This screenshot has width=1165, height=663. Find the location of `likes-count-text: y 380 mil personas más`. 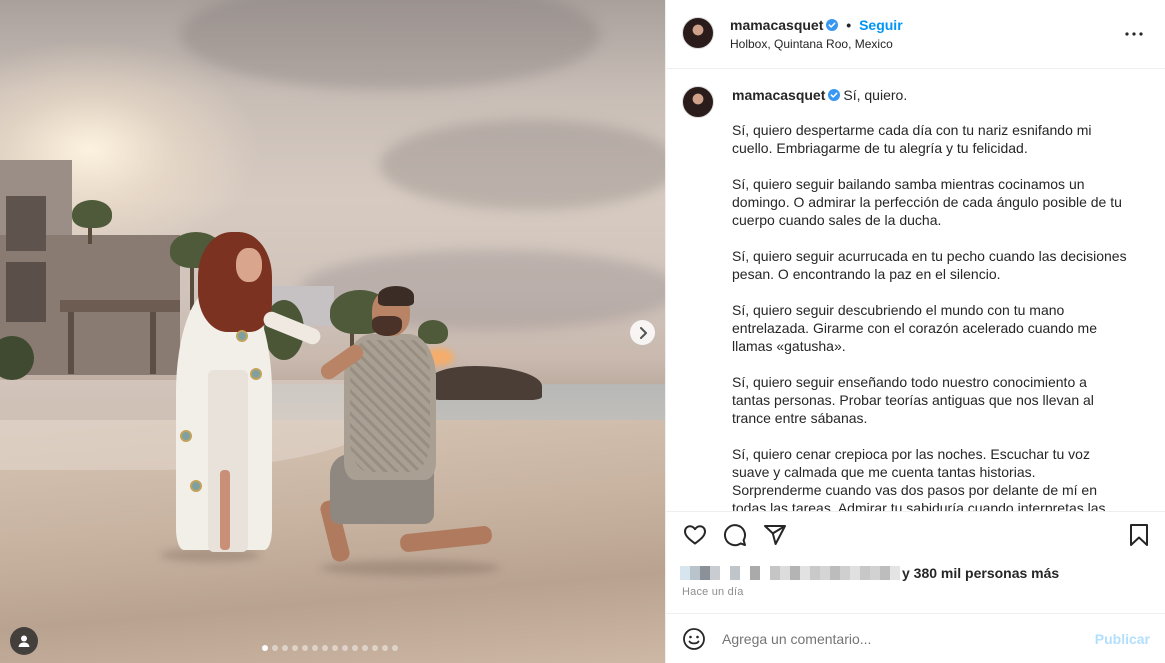

likes-count-text: y 380 mil personas más is located at coordinates (980, 573).